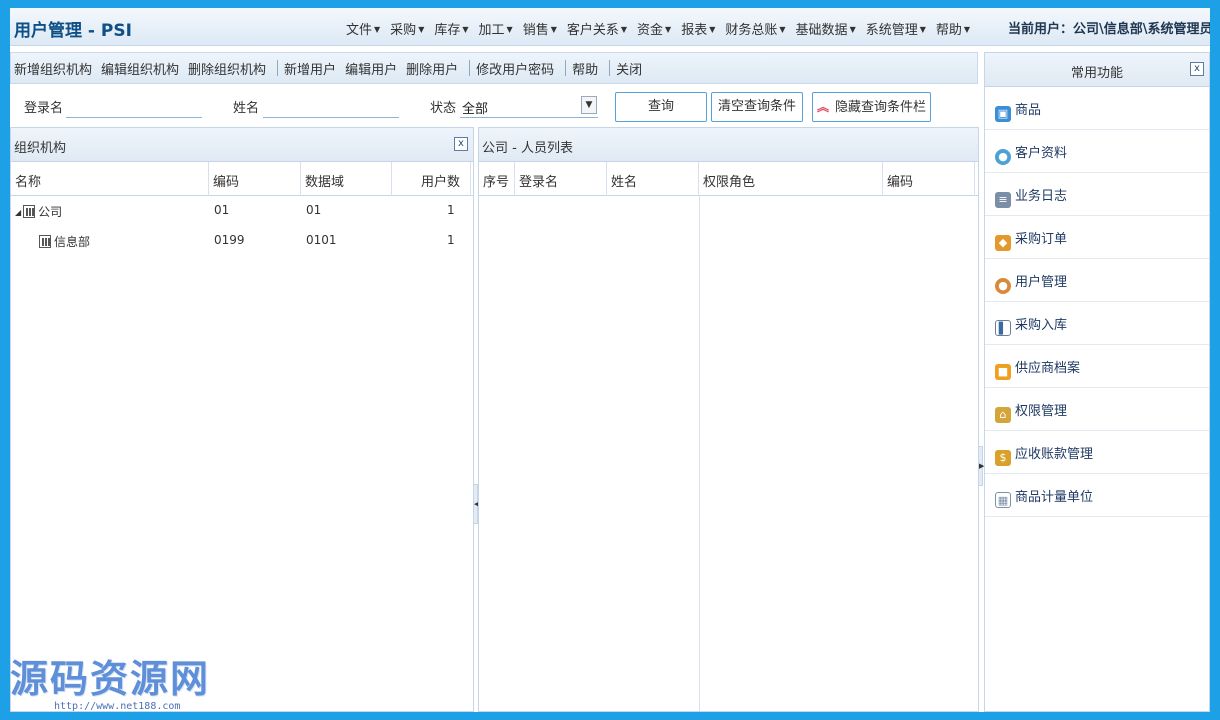 This screenshot has width=1220, height=720. I want to click on edit-org-button: 编辑组织机构, so click(142, 68).